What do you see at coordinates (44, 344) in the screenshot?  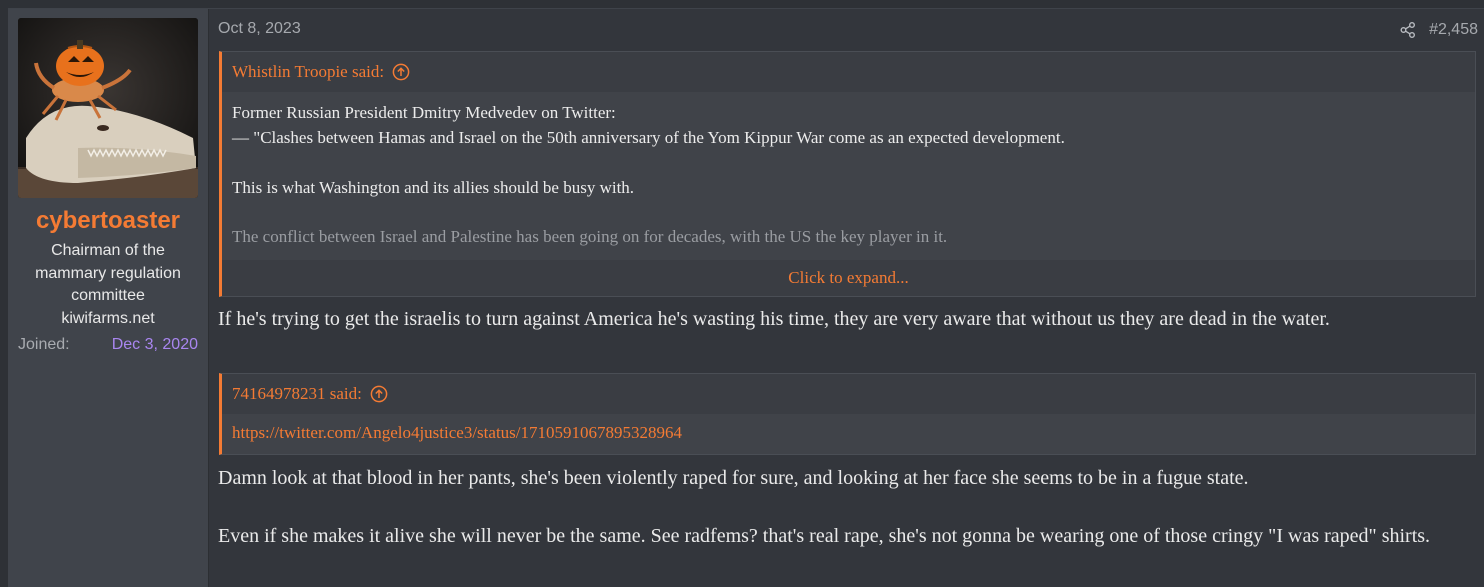 I see `joined-label: Joined:` at bounding box center [44, 344].